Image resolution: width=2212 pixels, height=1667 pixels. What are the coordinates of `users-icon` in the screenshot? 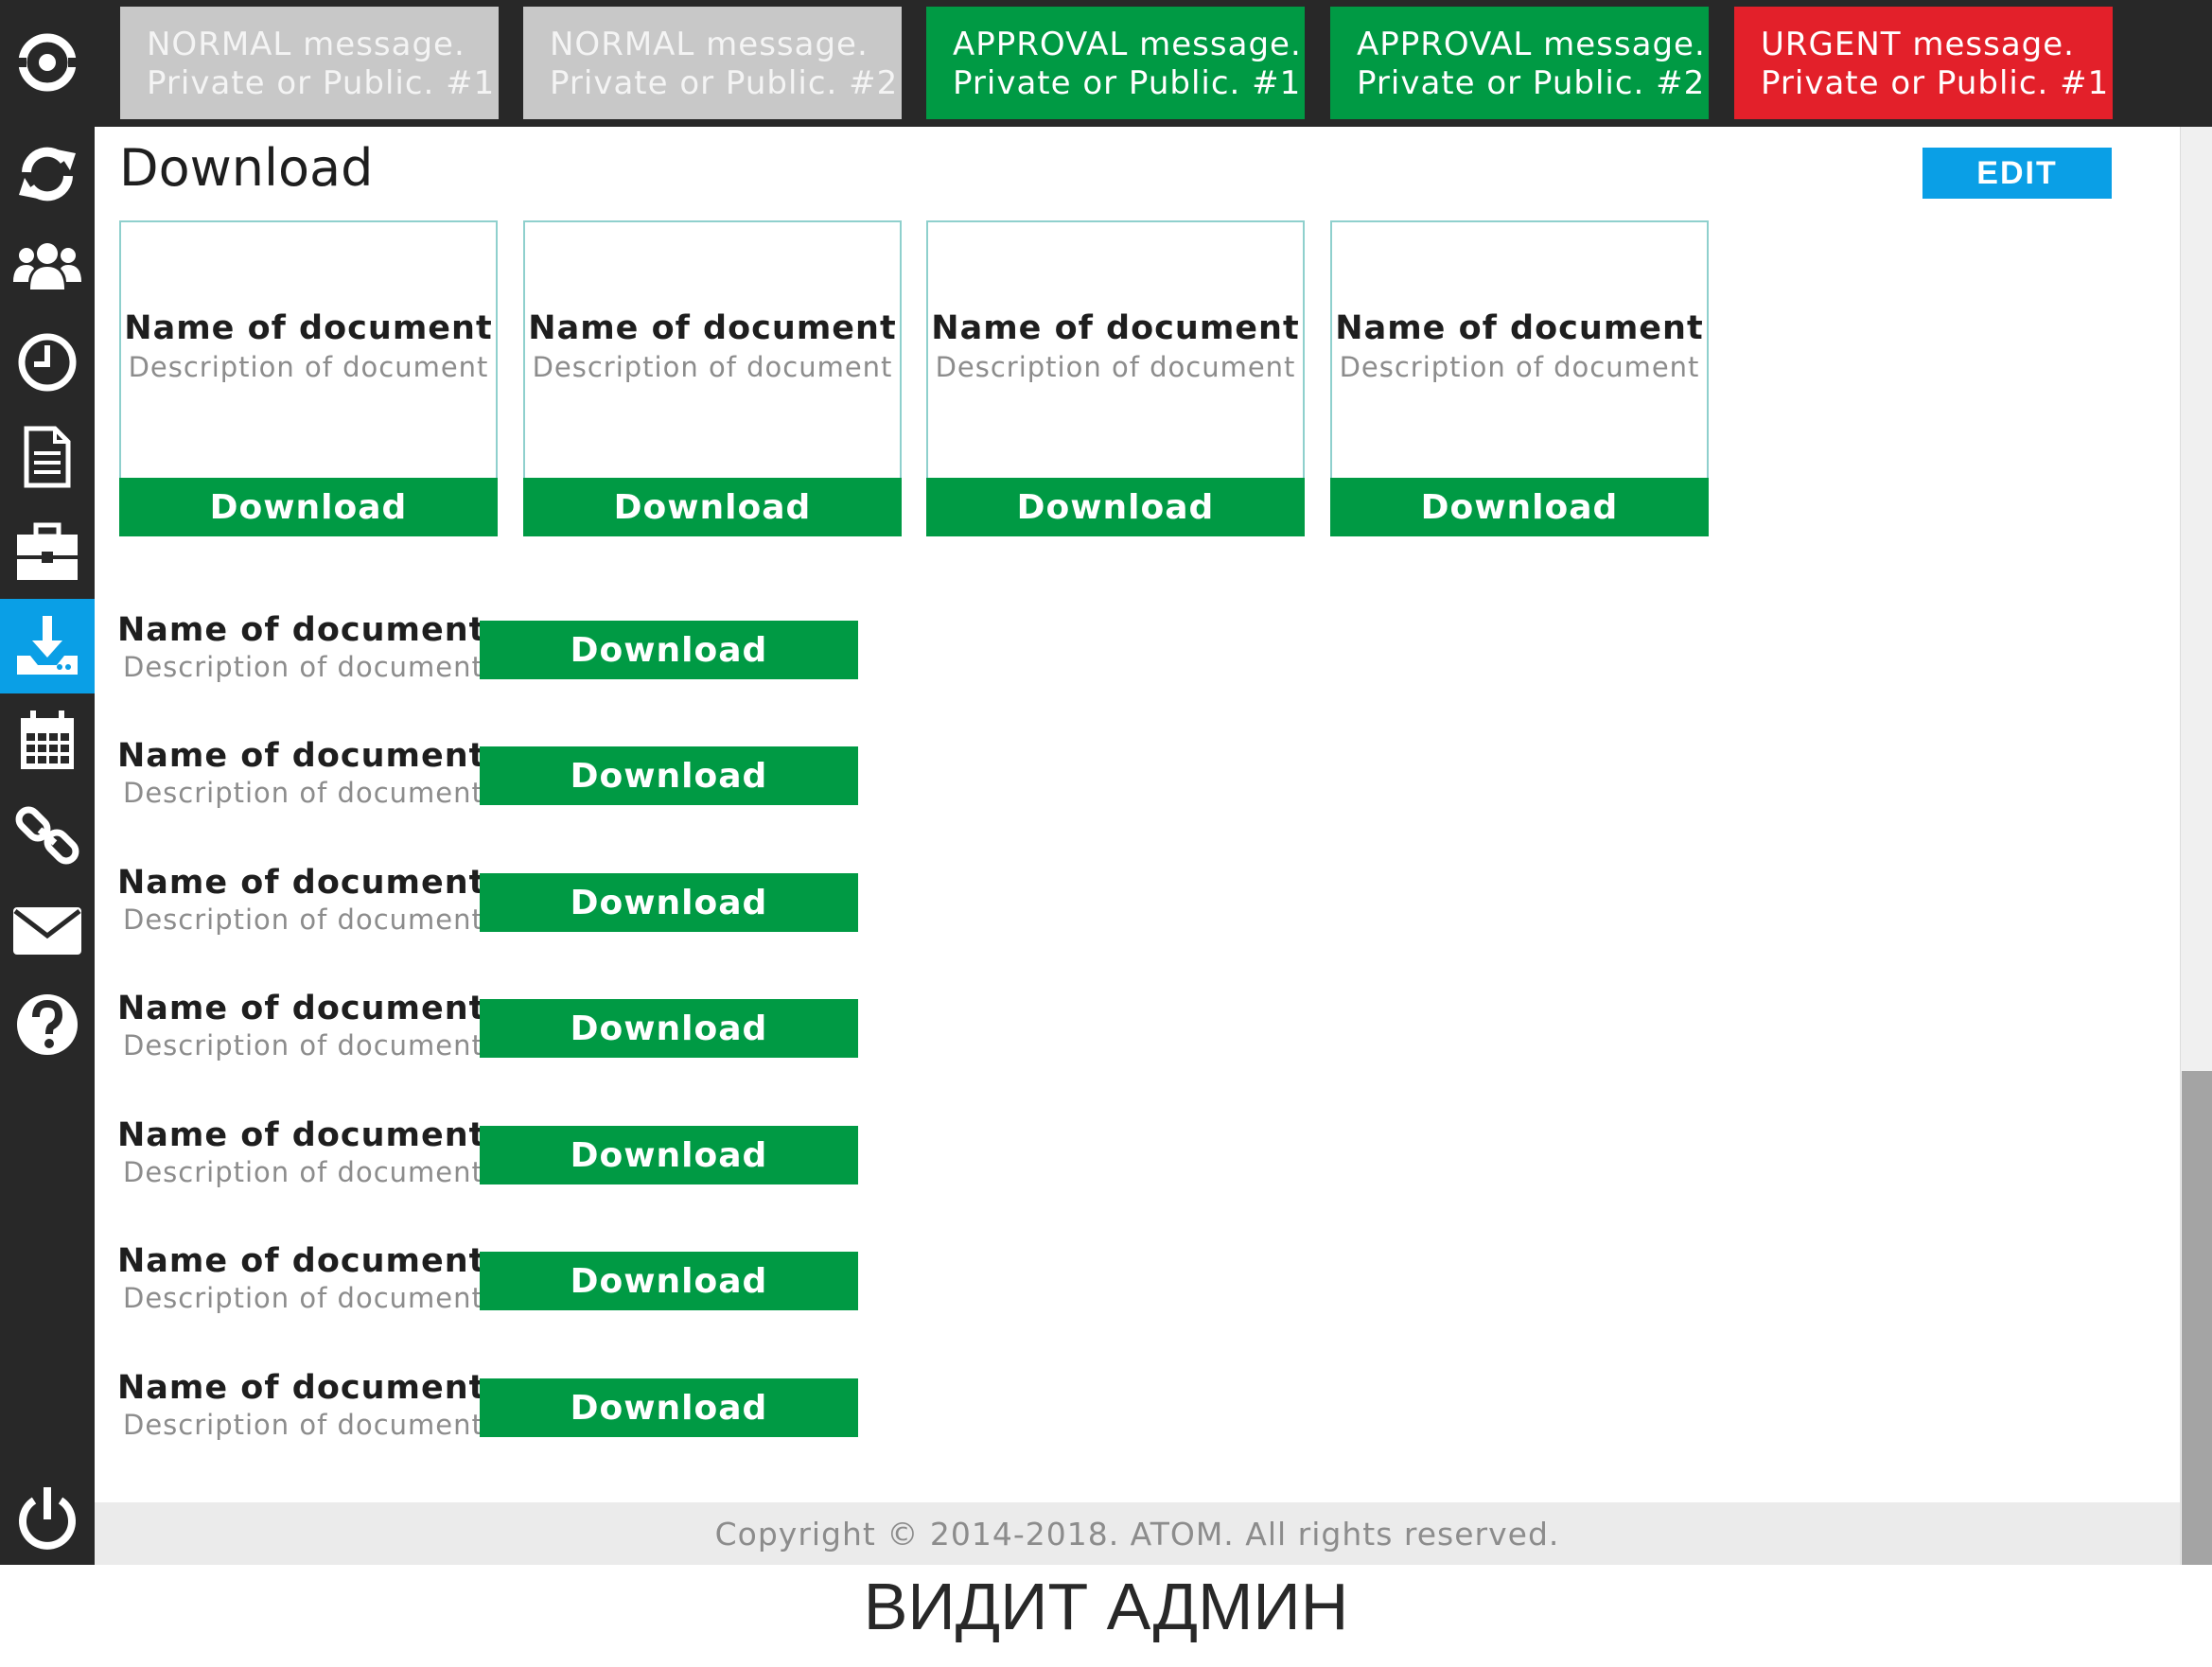 It's located at (47, 266).